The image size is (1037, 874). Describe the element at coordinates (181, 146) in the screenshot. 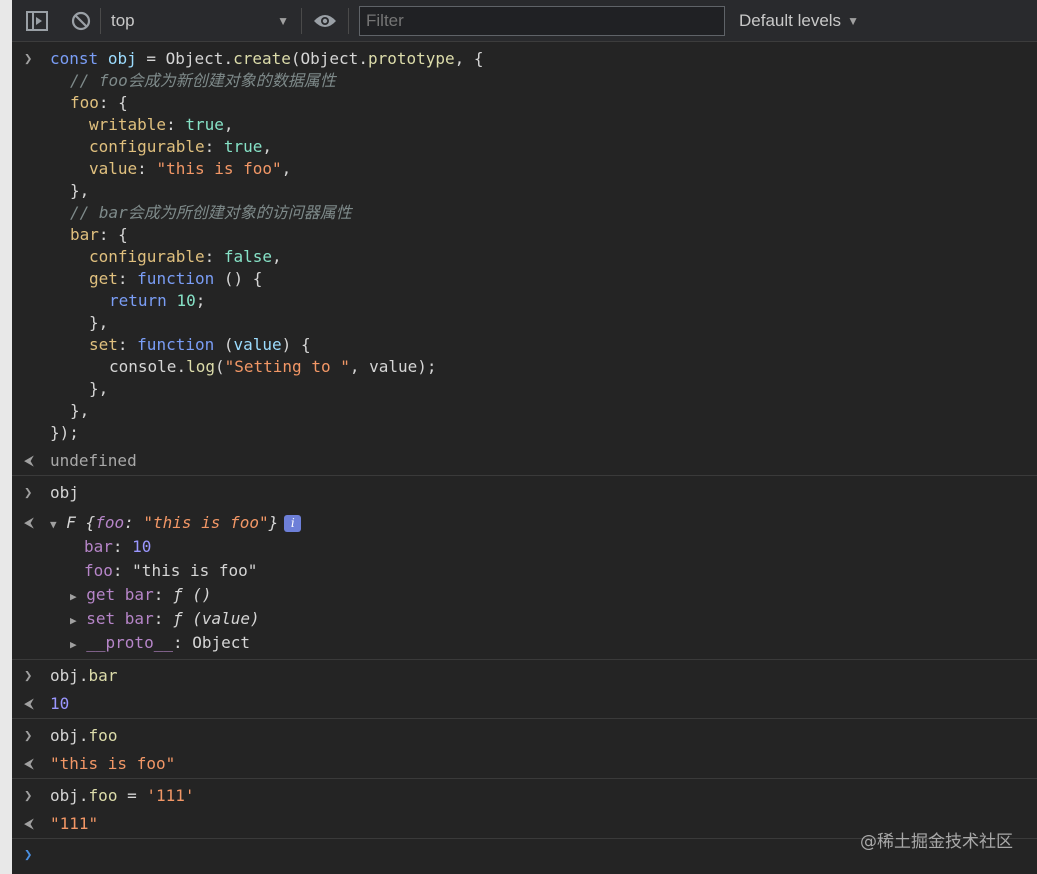

I see `code-line: configurable: true,` at that location.